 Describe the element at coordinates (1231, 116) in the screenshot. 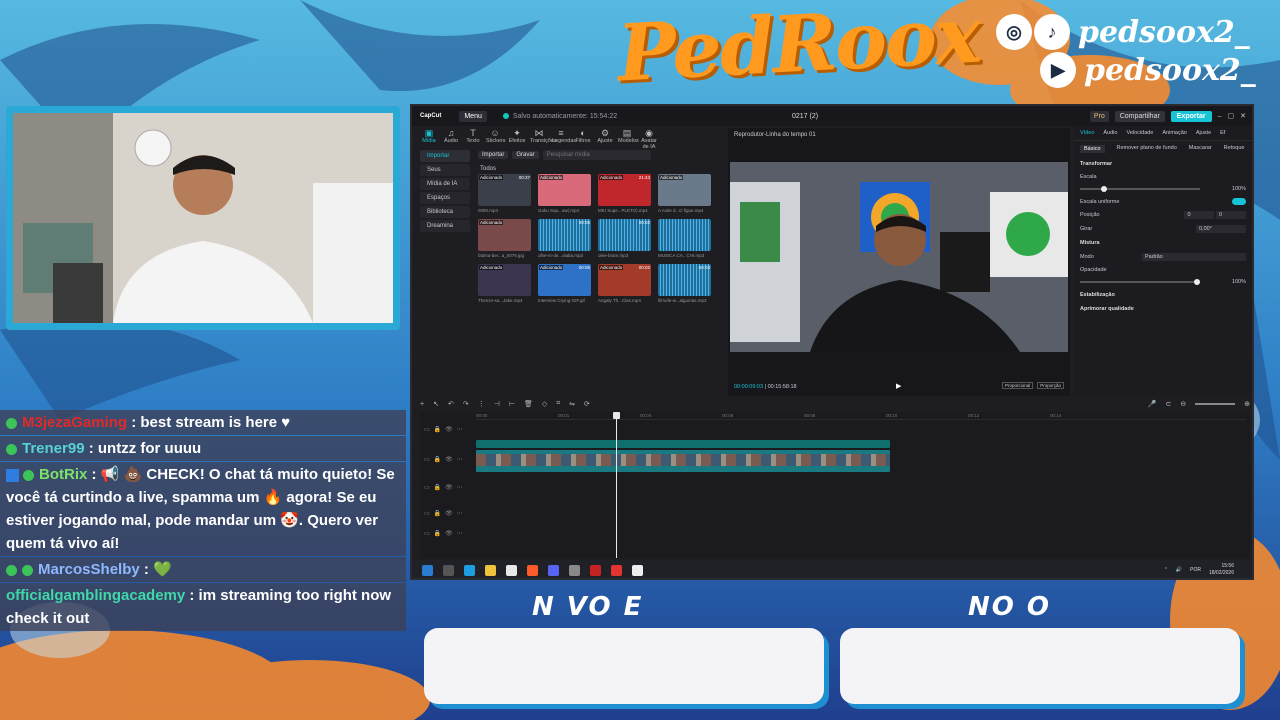

I see `maximize-icon: ▢` at that location.